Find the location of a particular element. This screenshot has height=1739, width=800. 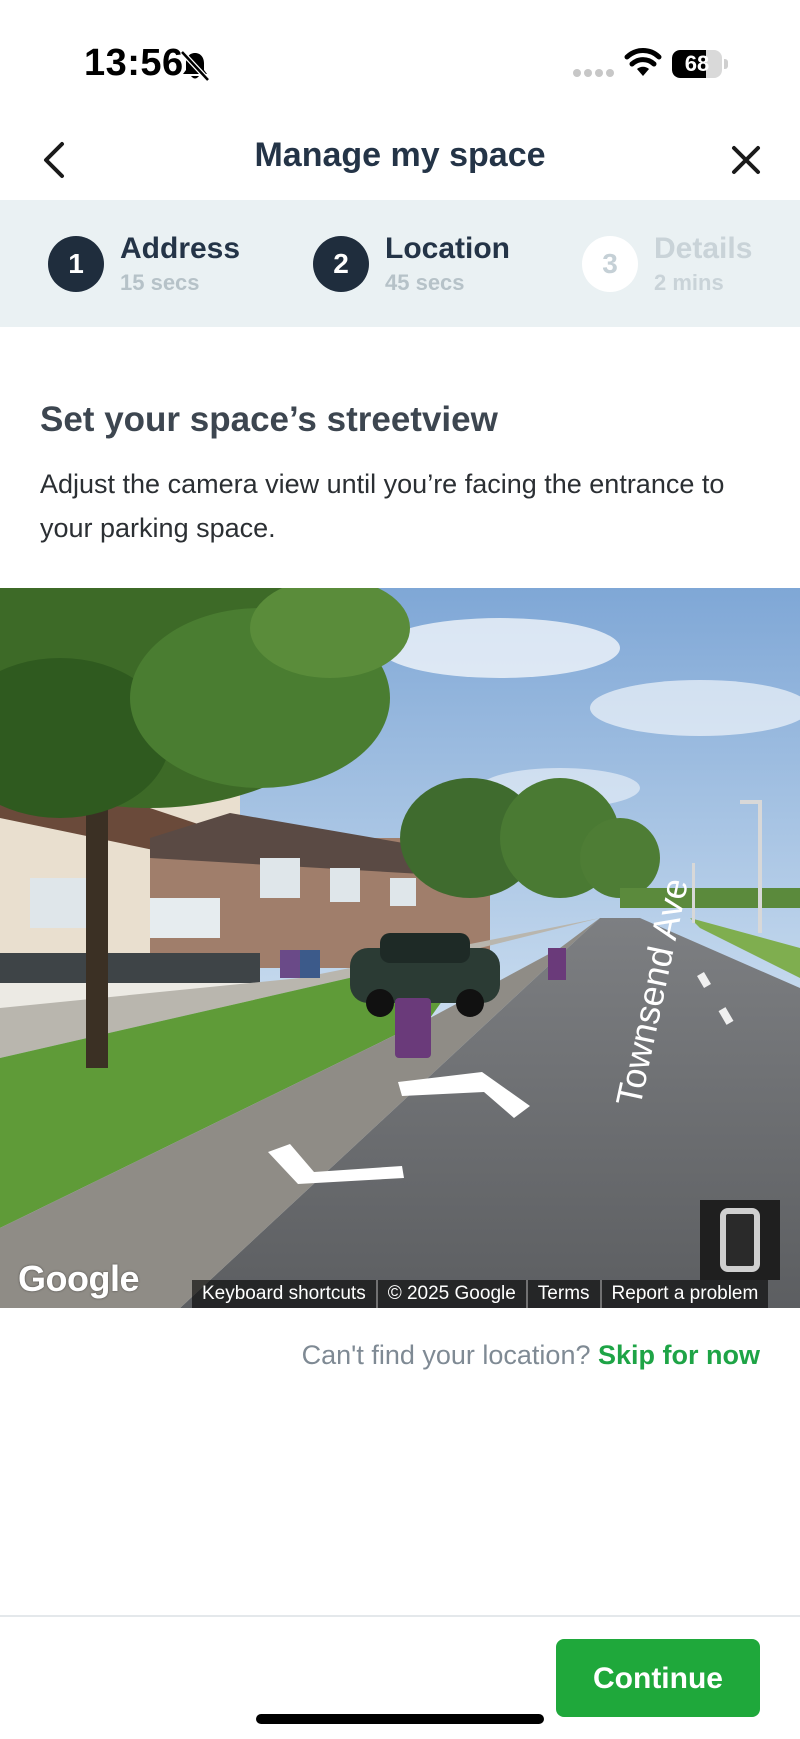

report-problem-link: Report a problem is located at coordinates (684, 1294).